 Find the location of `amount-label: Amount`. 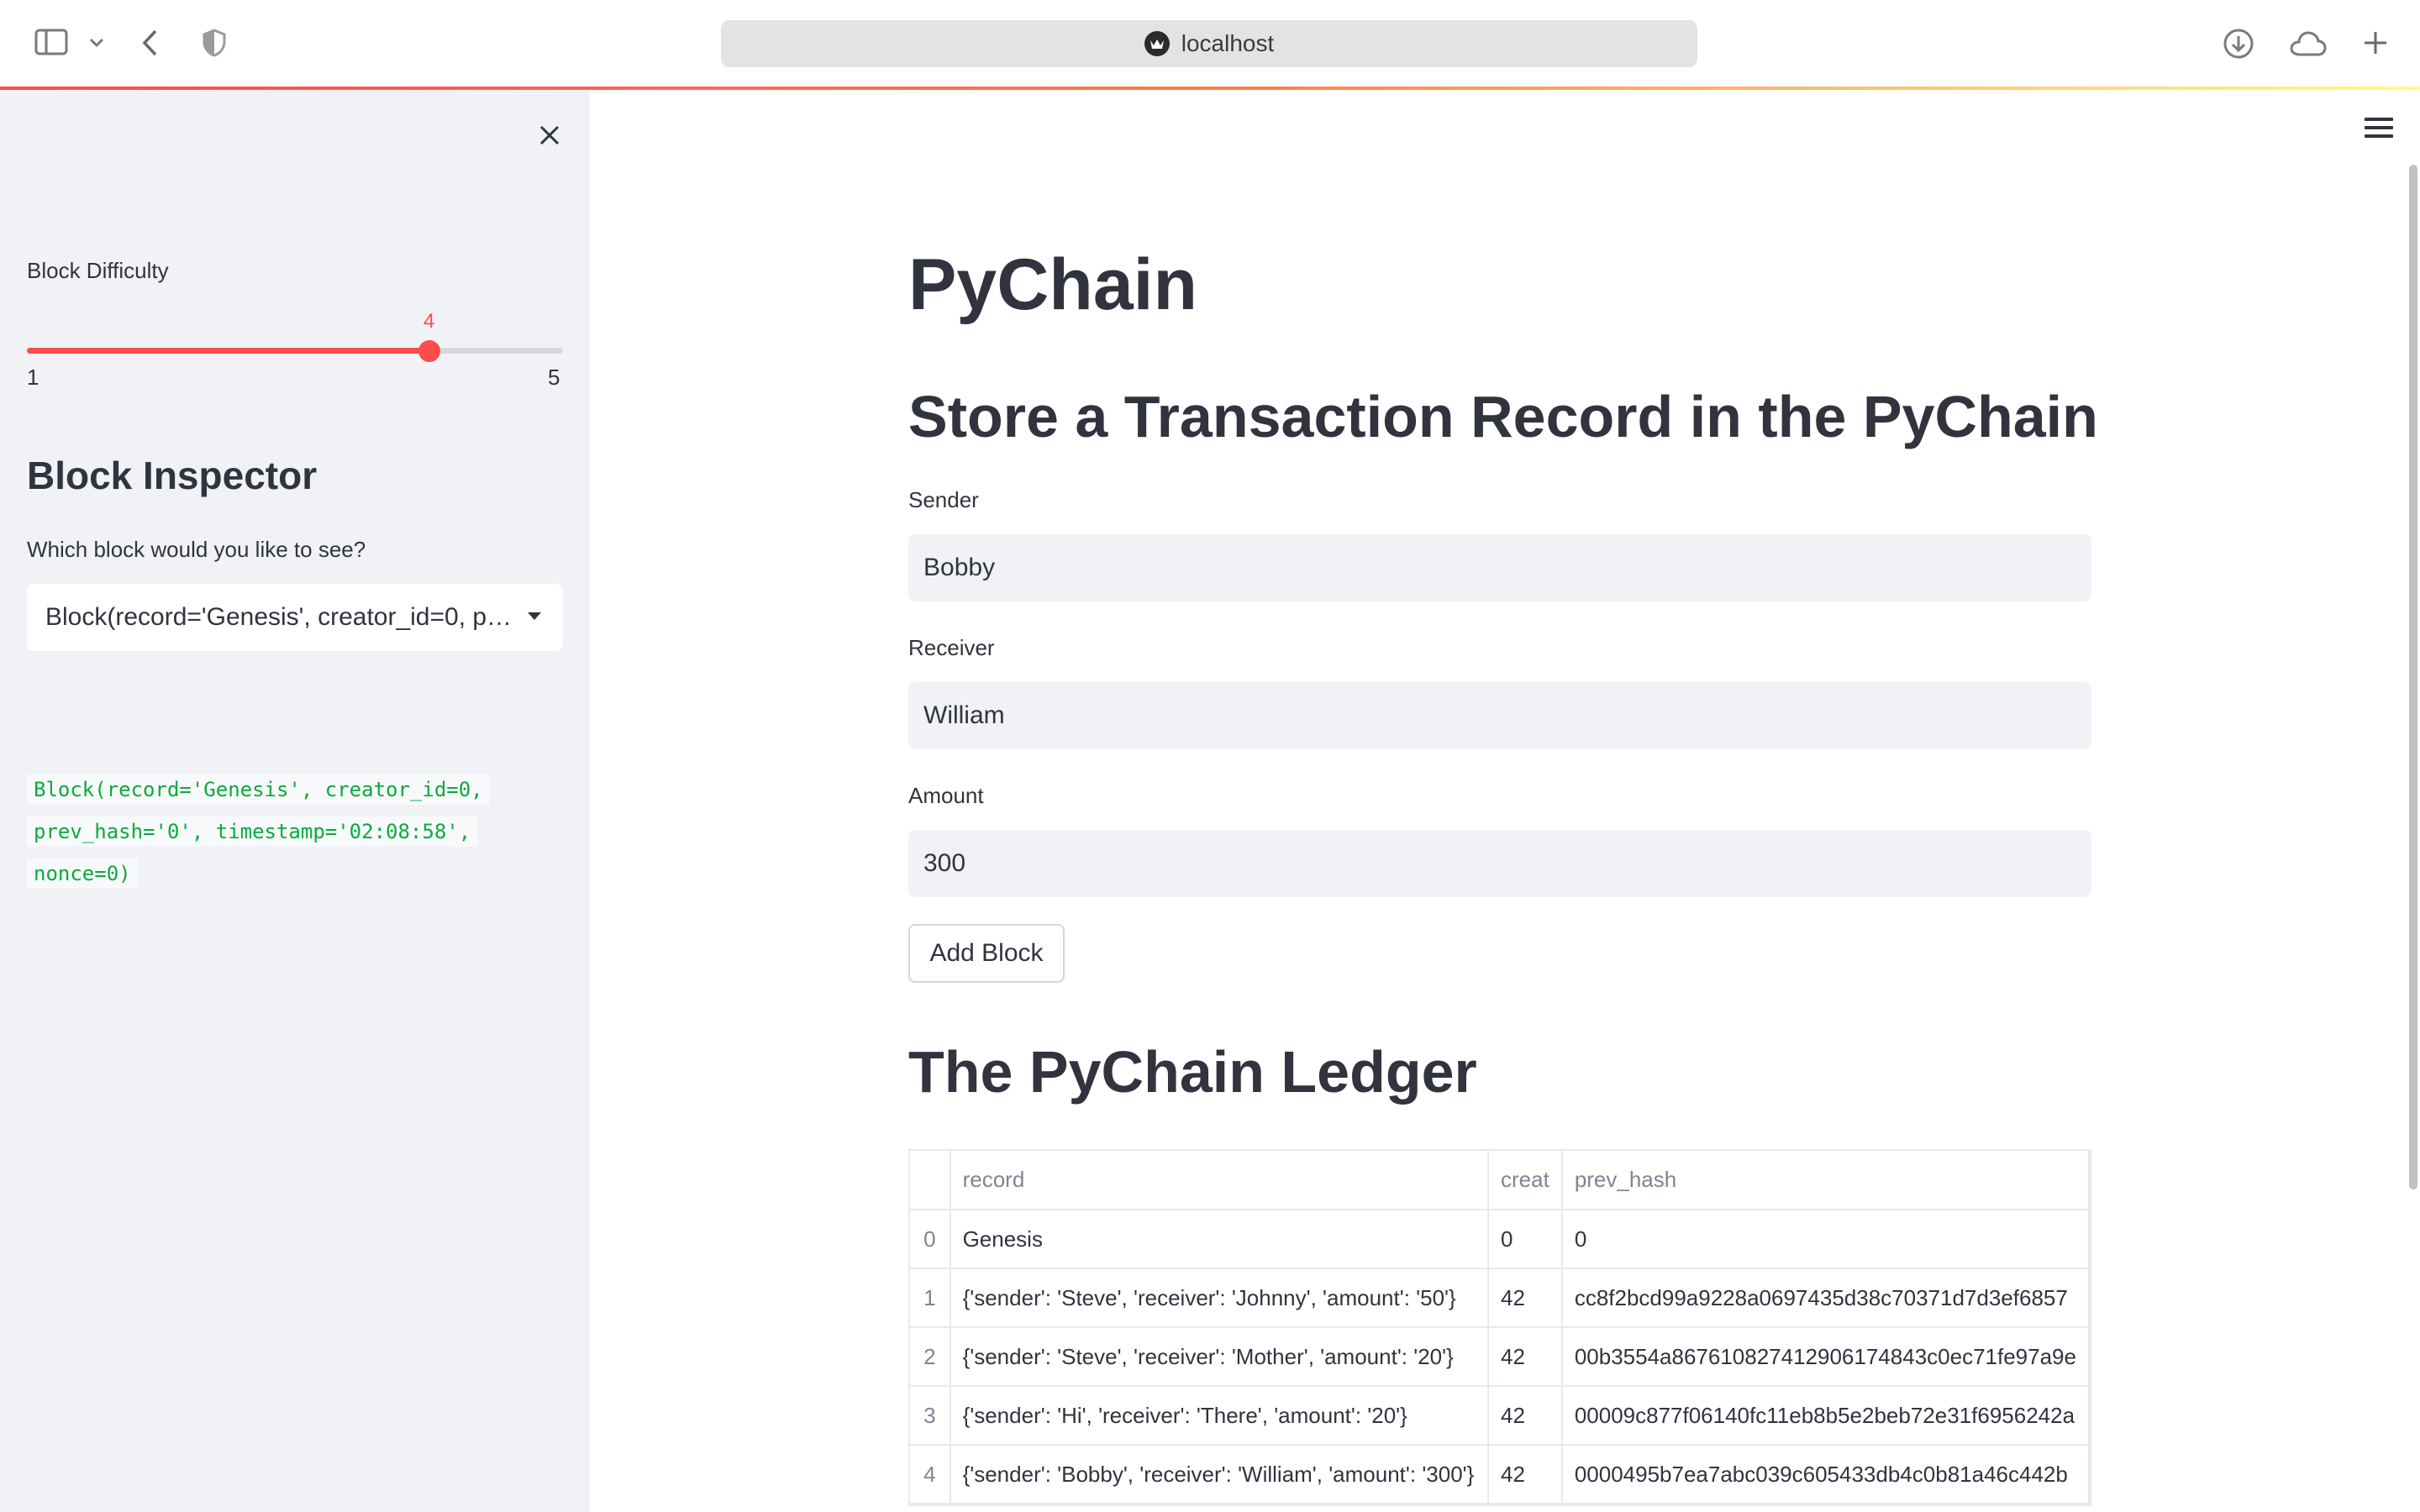

amount-label: Amount is located at coordinates (946, 795).